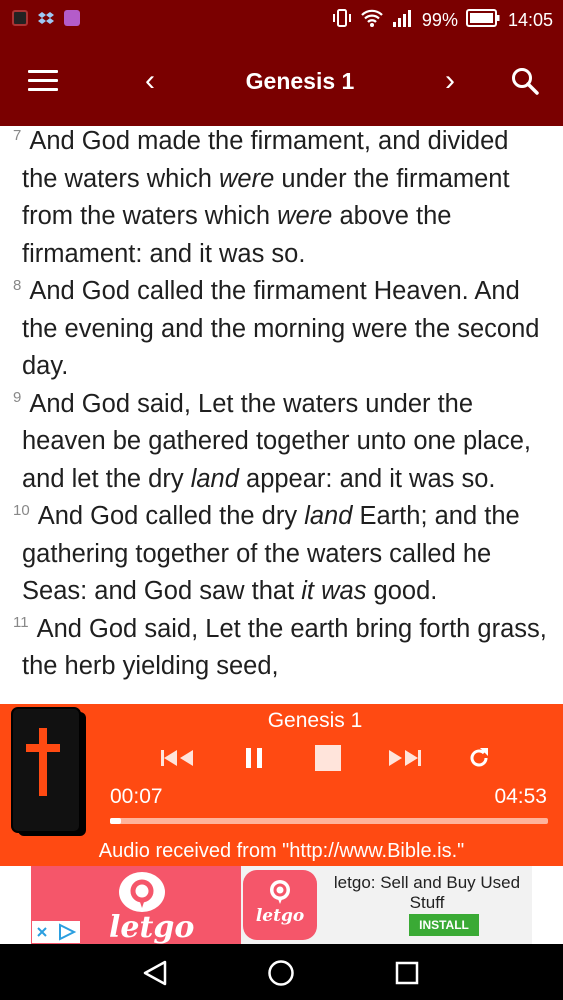 The height and width of the screenshot is (1000, 563). Describe the element at coordinates (427, 893) in the screenshot. I see `ad-headline: letgo: Sell and Buy Used Stuff` at that location.